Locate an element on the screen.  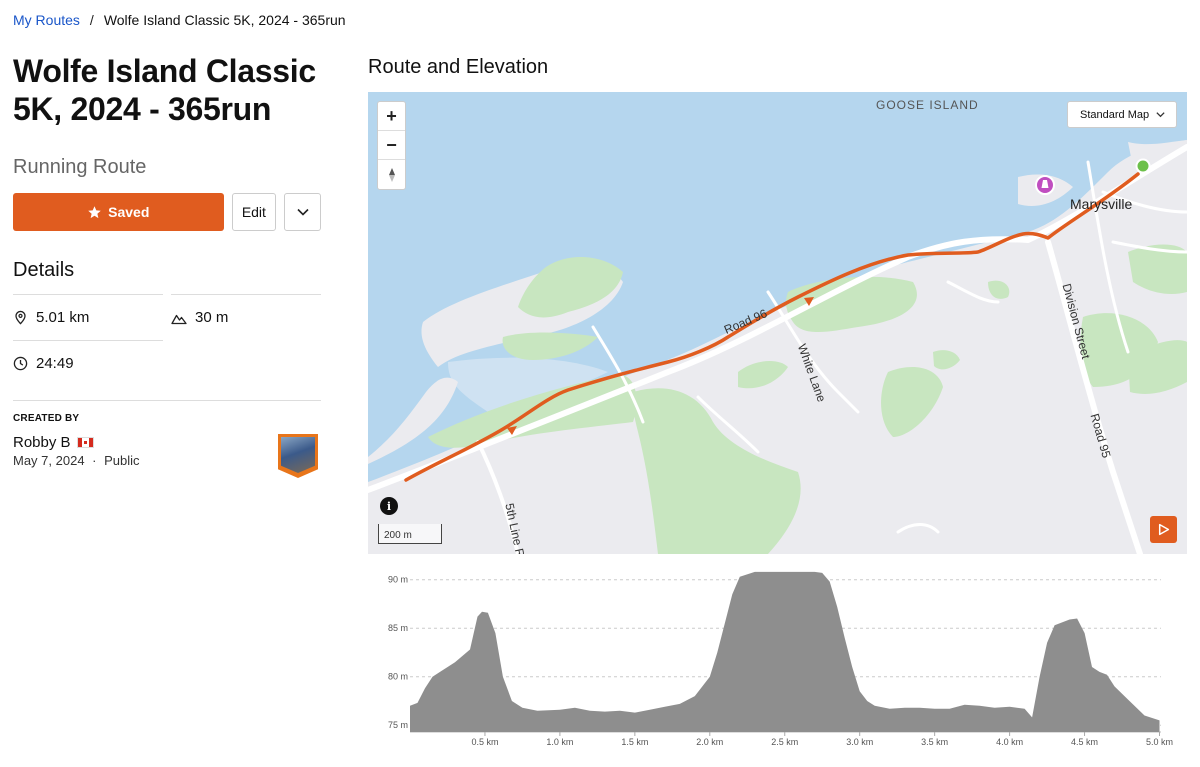
zoom-out-button: − is located at coordinates (391, 145).